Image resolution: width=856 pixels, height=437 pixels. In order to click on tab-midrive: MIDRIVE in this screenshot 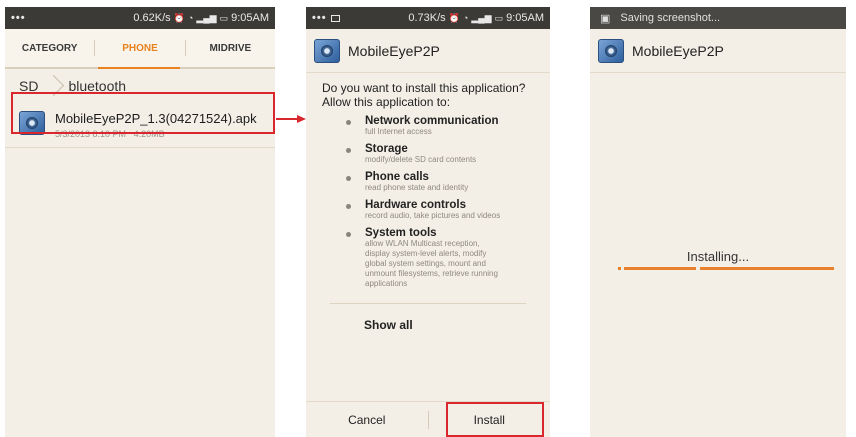, I will do `click(230, 48)`.